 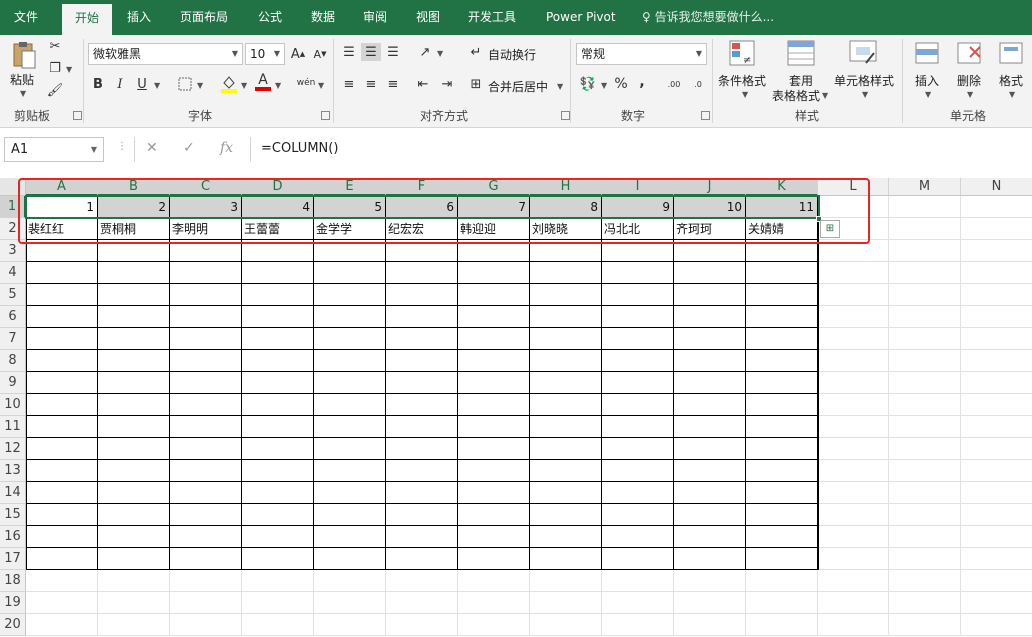 What do you see at coordinates (278, 581) in the screenshot?
I see `cell-d18` at bounding box center [278, 581].